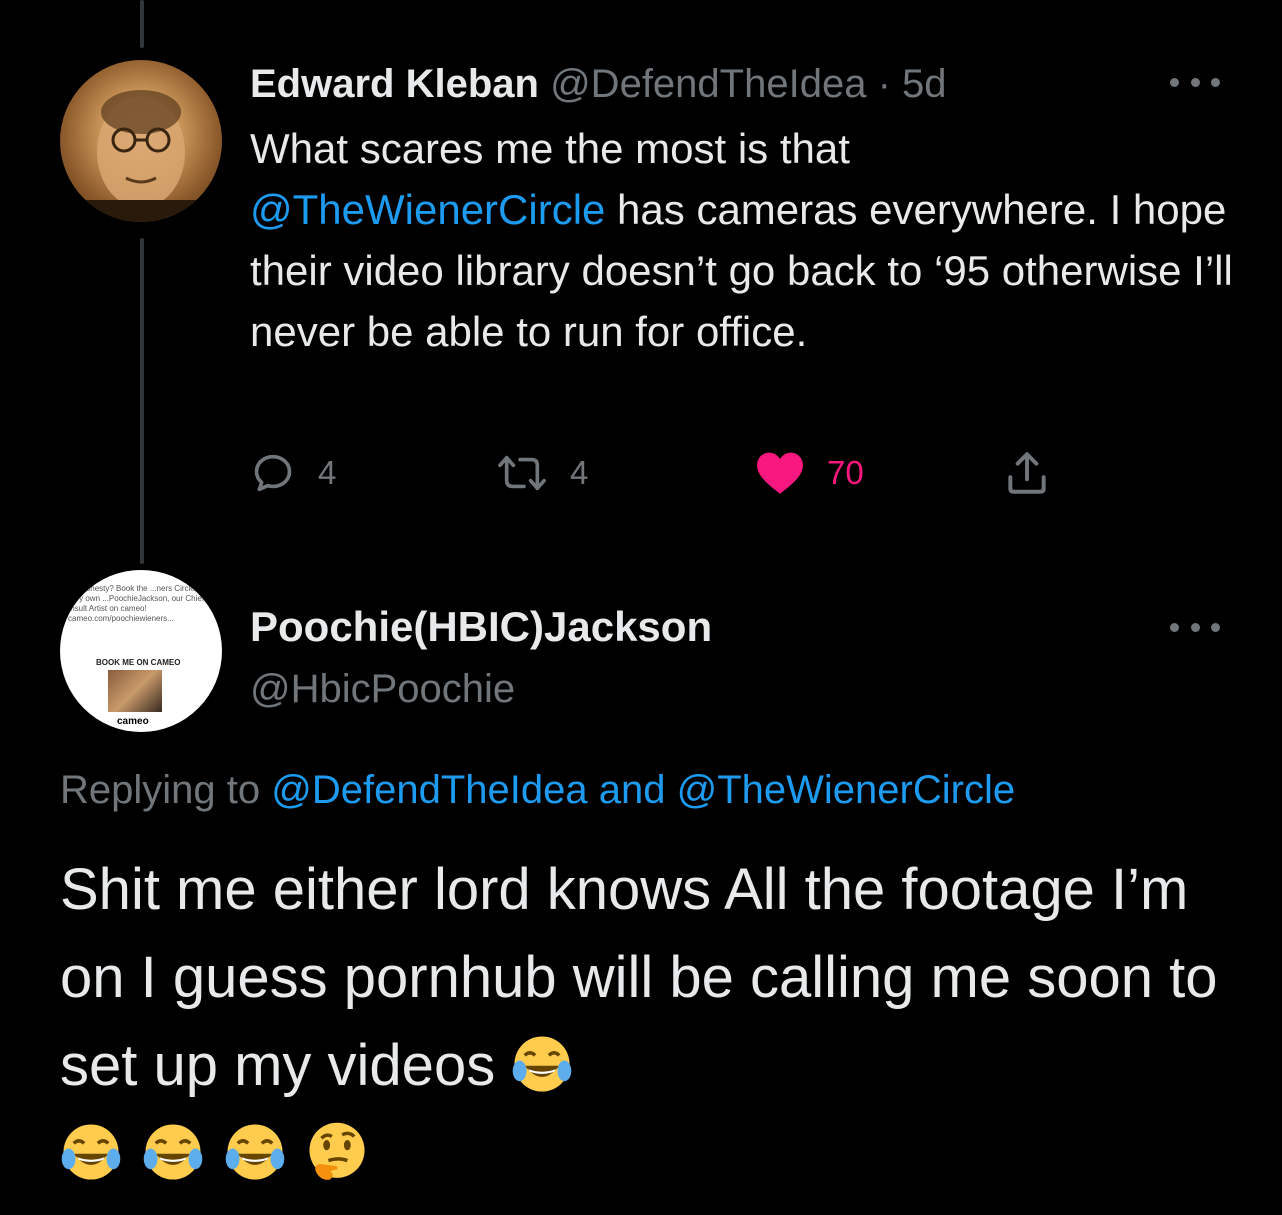  Describe the element at coordinates (845, 472) in the screenshot. I see `like-count: 70` at that location.